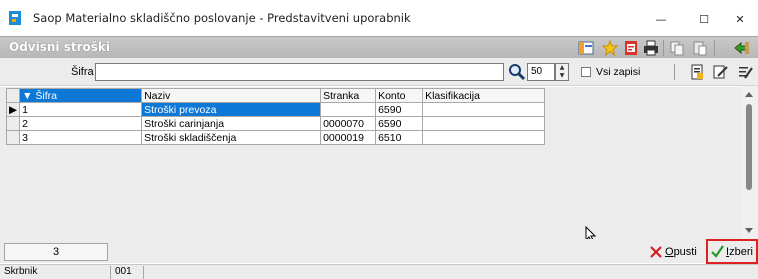  Describe the element at coordinates (348, 123) in the screenshot. I see `cell-stranka: 0000070` at that location.